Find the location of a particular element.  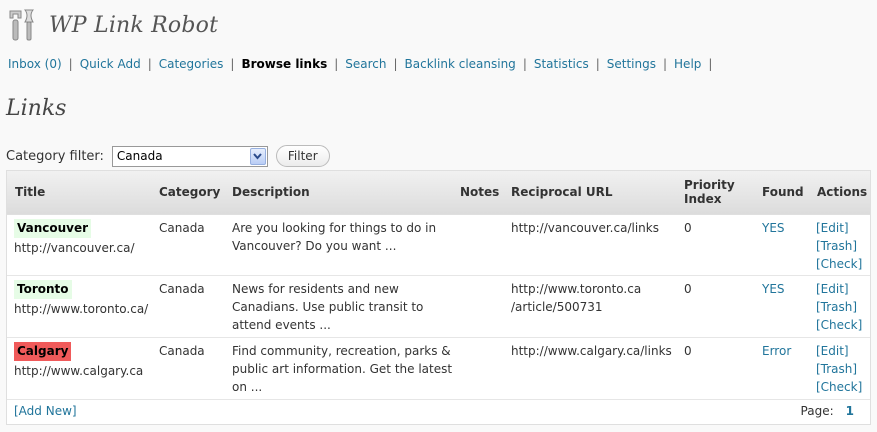

link-title: Toronto is located at coordinates (43, 289).